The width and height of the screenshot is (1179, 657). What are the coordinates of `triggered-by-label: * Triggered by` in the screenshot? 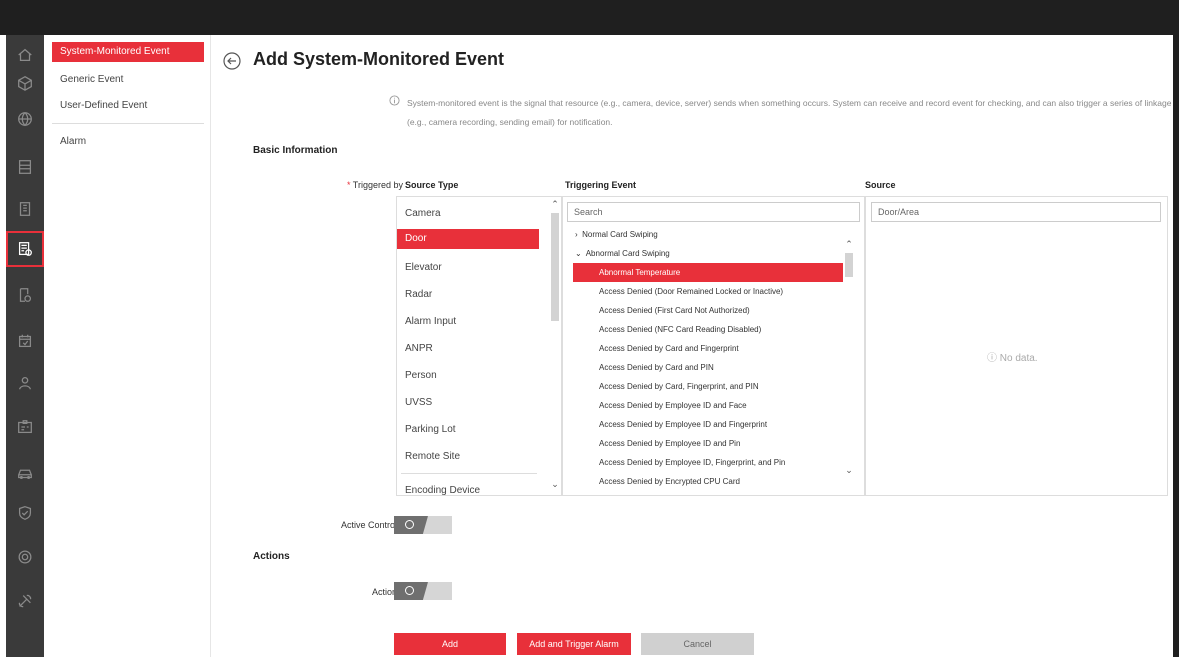 It's located at (357, 185).